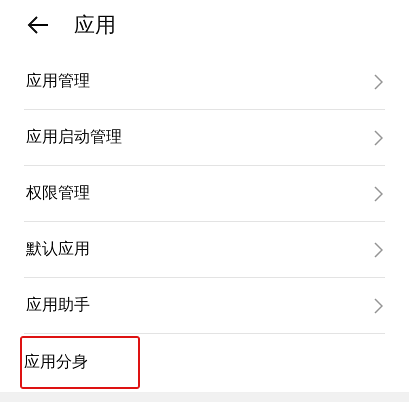  I want to click on item-label: 应用助手, so click(58, 305).